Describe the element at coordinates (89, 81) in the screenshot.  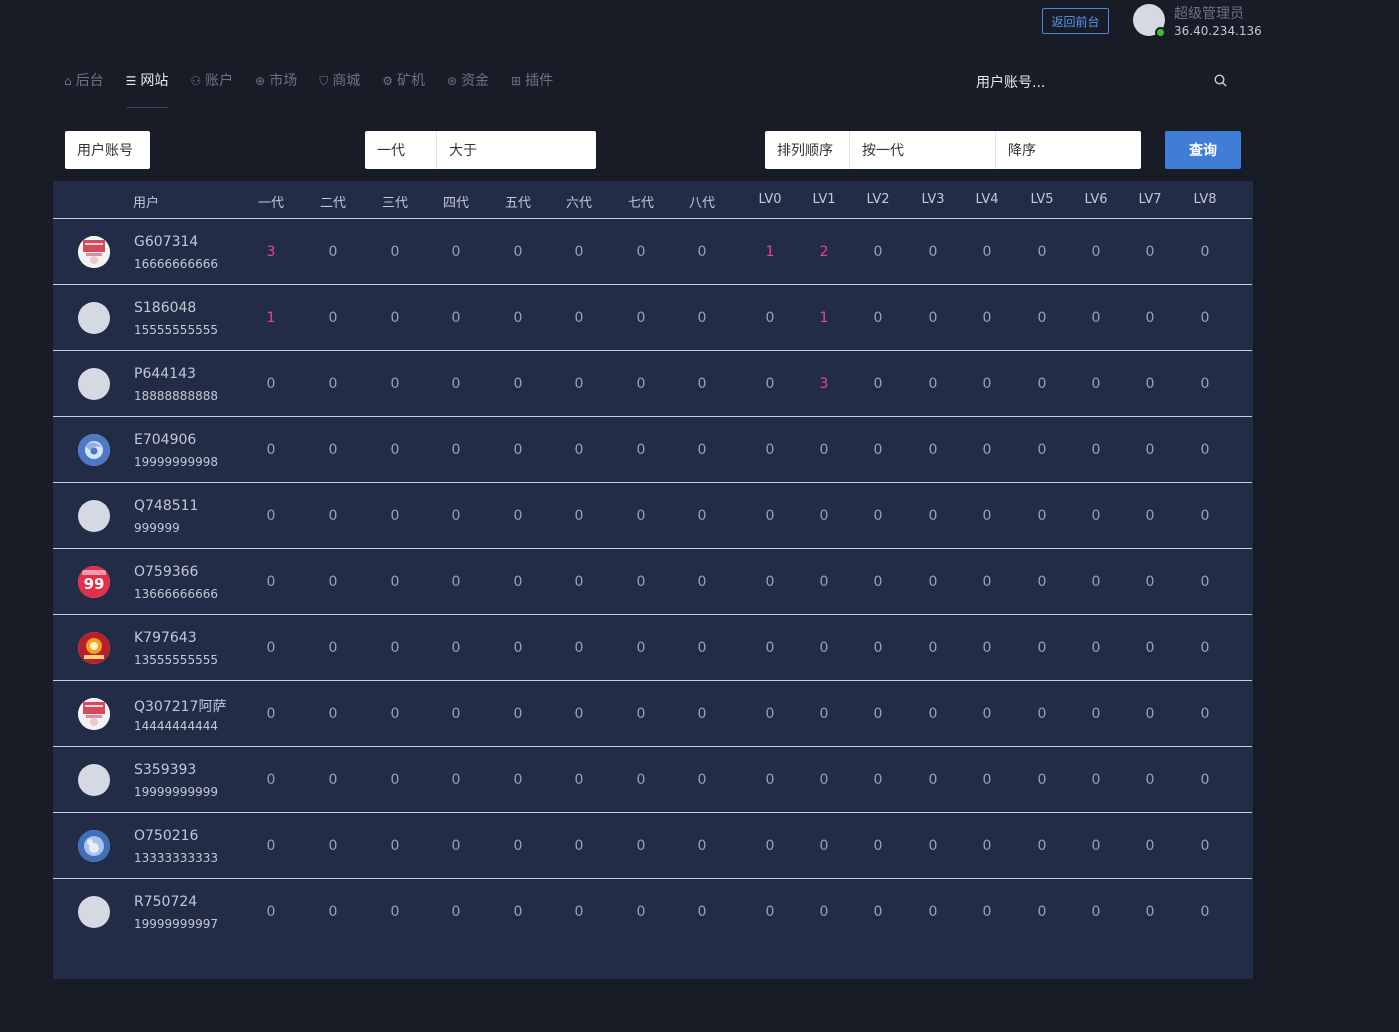
I see `nav-label: 后台` at that location.